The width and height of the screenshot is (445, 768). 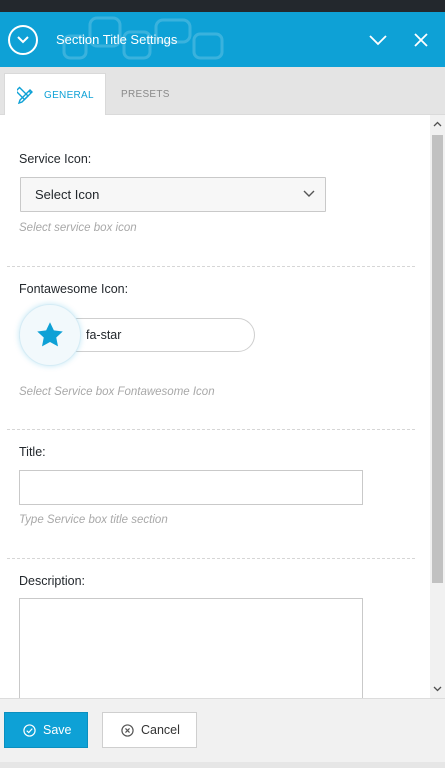 I want to click on content-scrollbar, so click(x=437, y=406).